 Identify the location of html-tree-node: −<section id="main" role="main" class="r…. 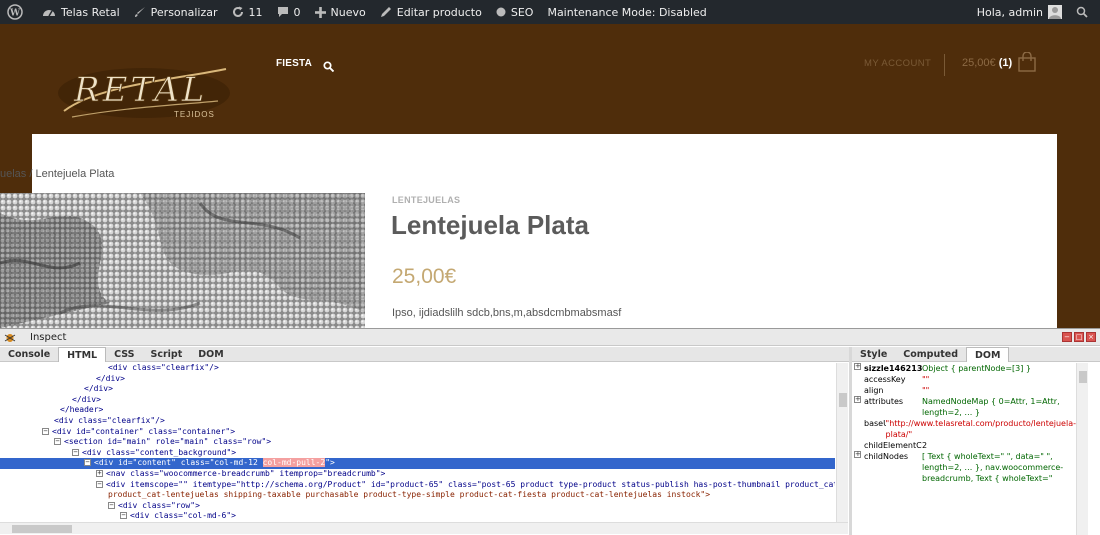
(417, 442).